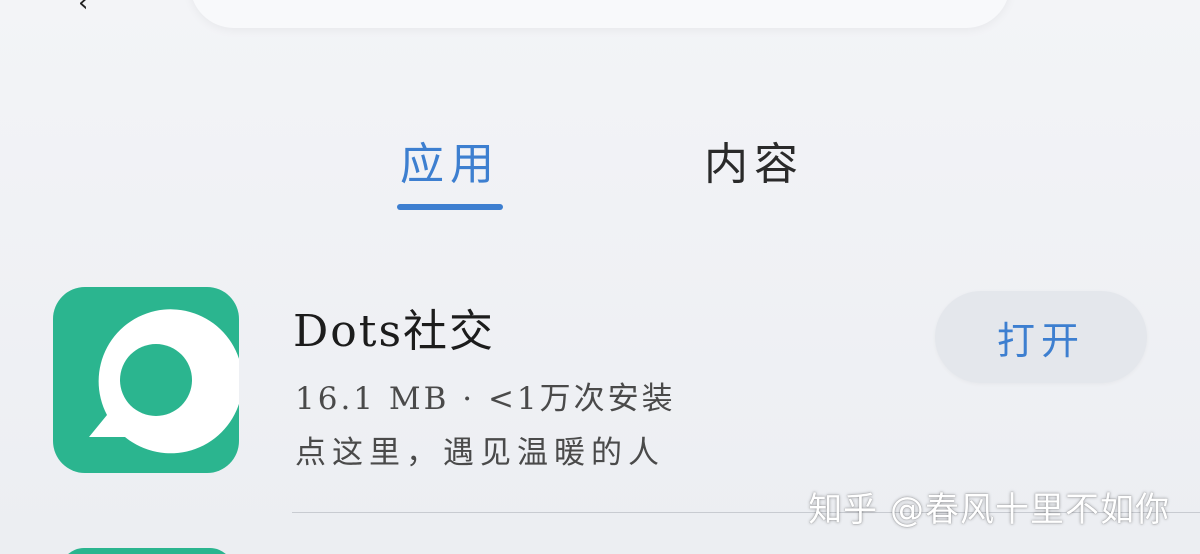 The height and width of the screenshot is (554, 1200). What do you see at coordinates (450, 160) in the screenshot?
I see `tab-apps: 应用` at bounding box center [450, 160].